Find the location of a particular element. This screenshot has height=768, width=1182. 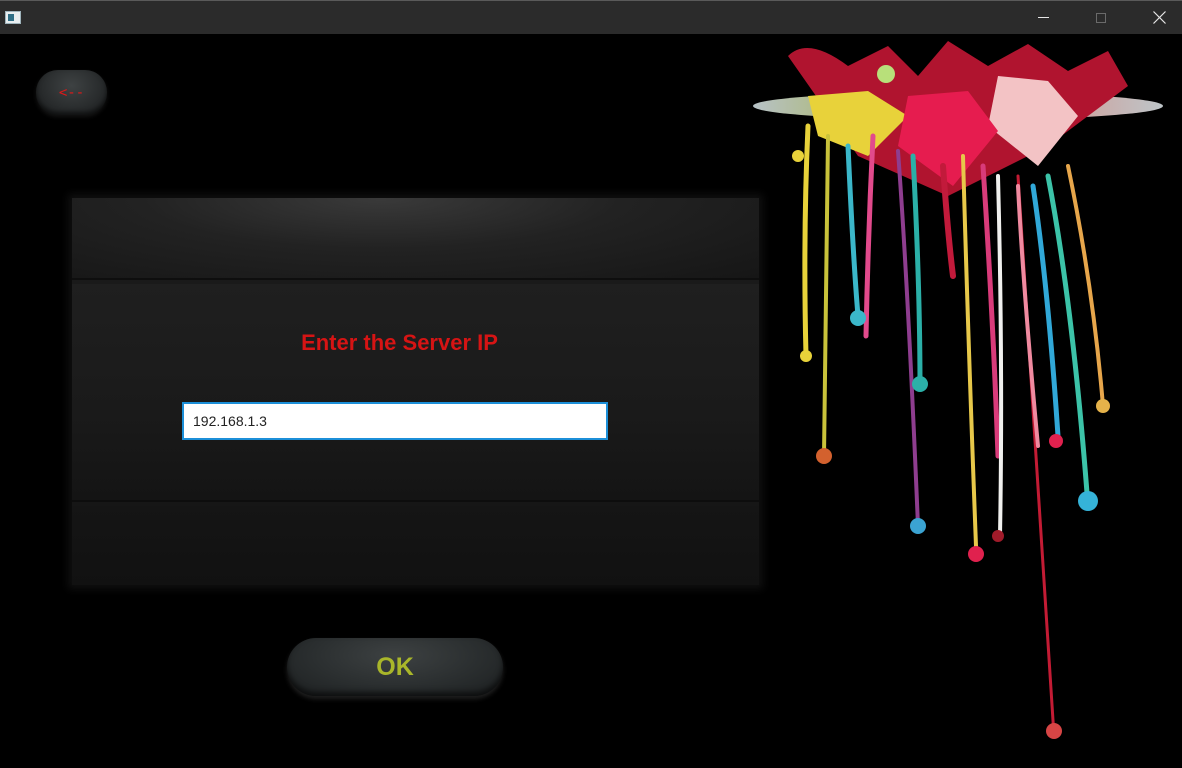

panel-header-band is located at coordinates (415, 239).